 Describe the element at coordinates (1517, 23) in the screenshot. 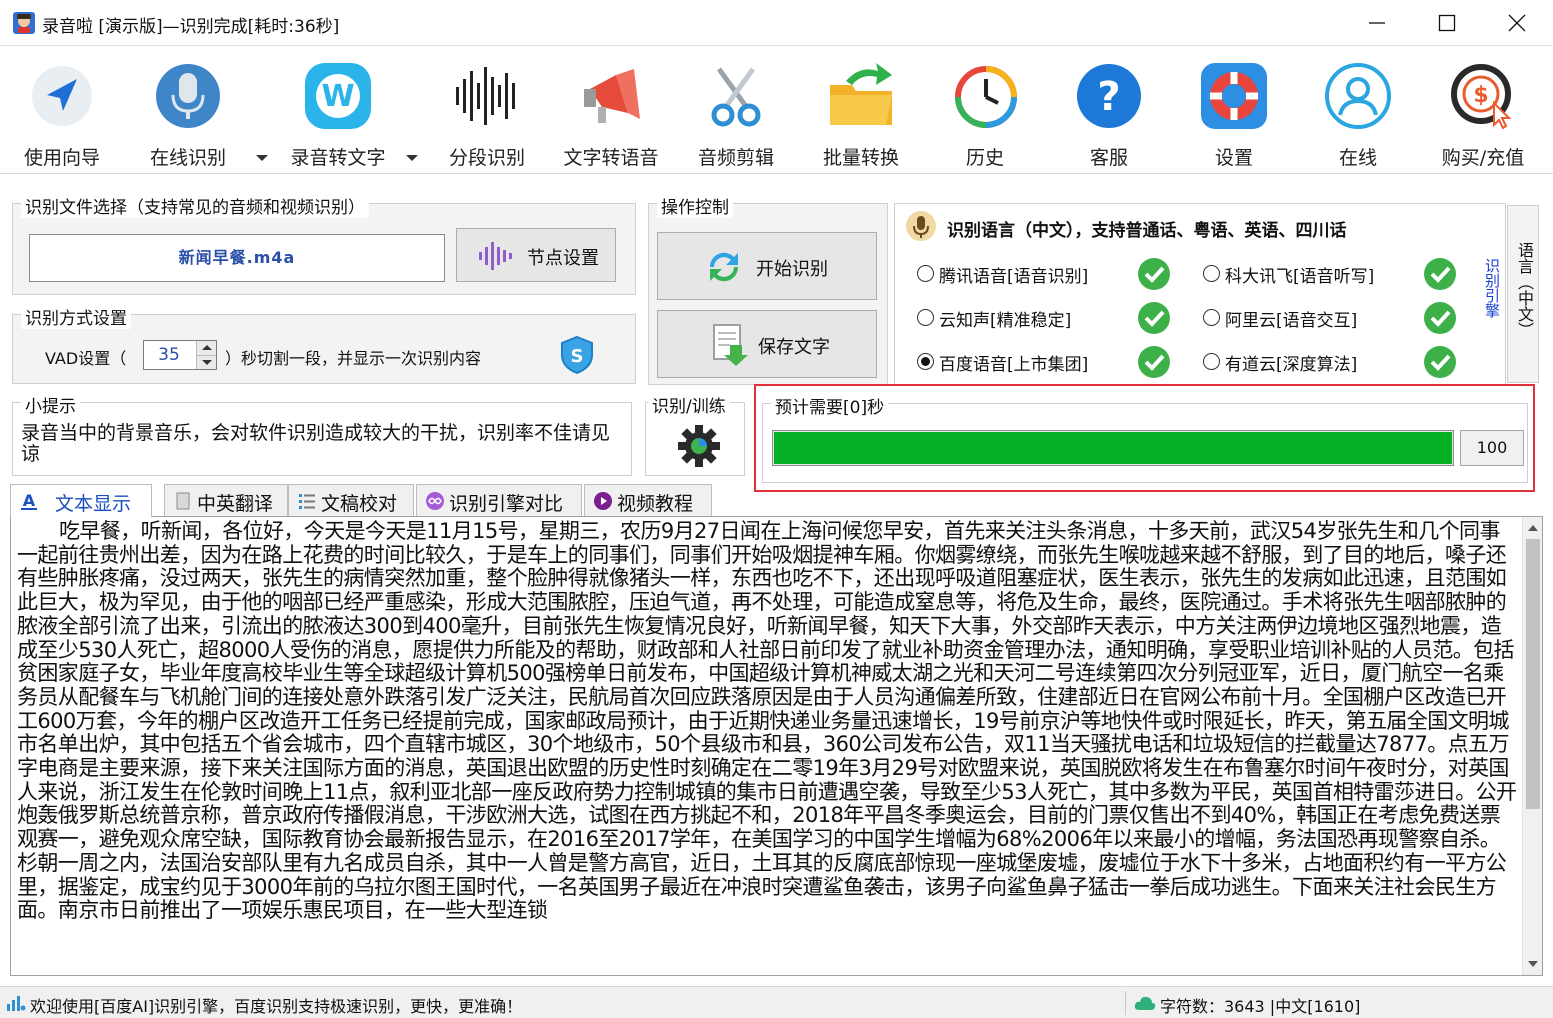

I see `close-button` at that location.